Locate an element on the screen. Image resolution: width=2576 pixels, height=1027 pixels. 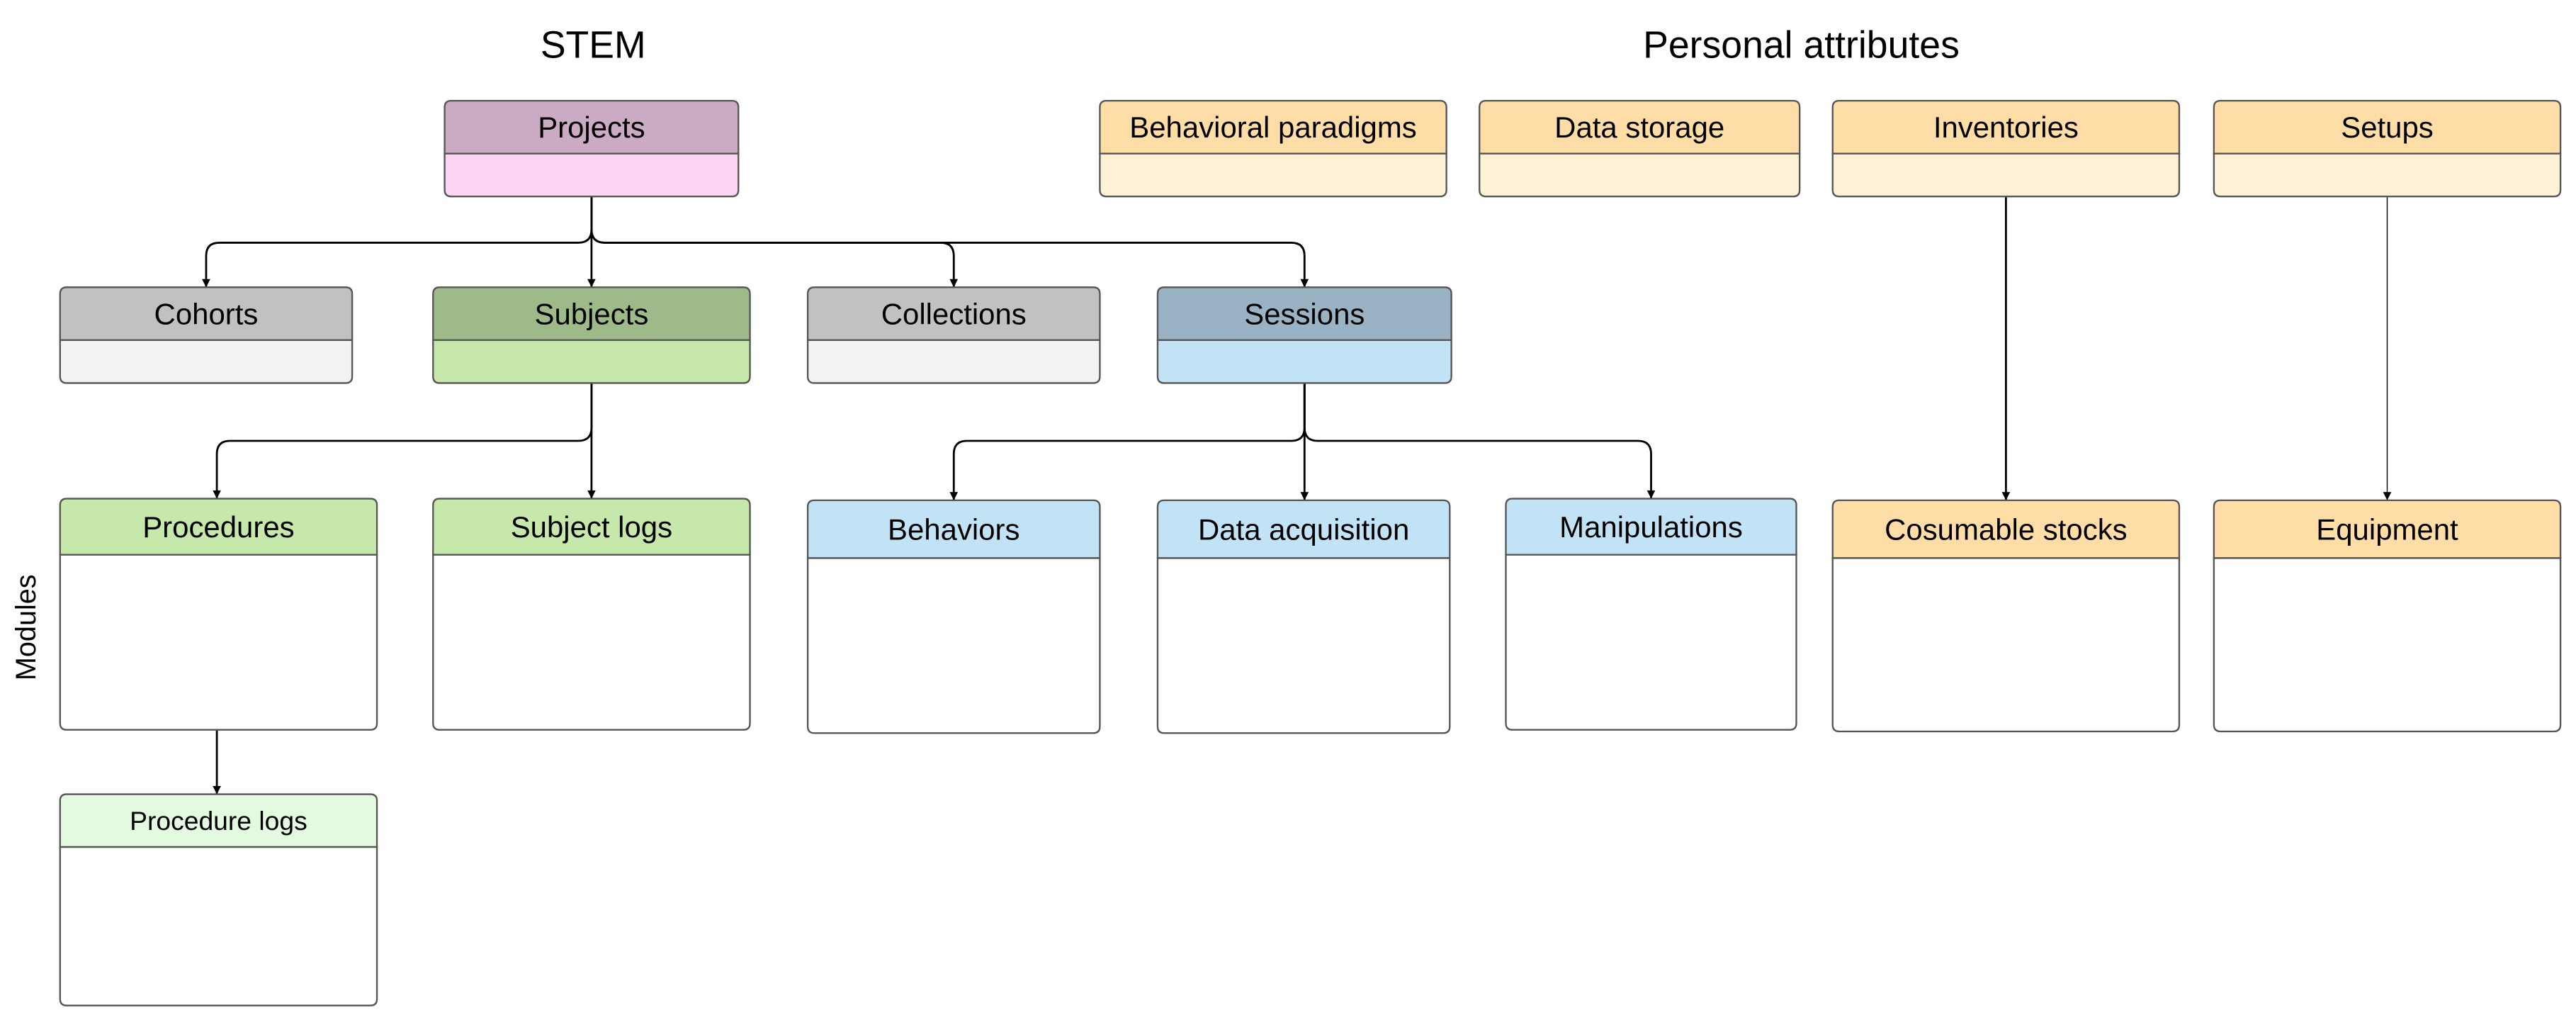
data-acquisition-label: Data acquisition is located at coordinates (1303, 529).